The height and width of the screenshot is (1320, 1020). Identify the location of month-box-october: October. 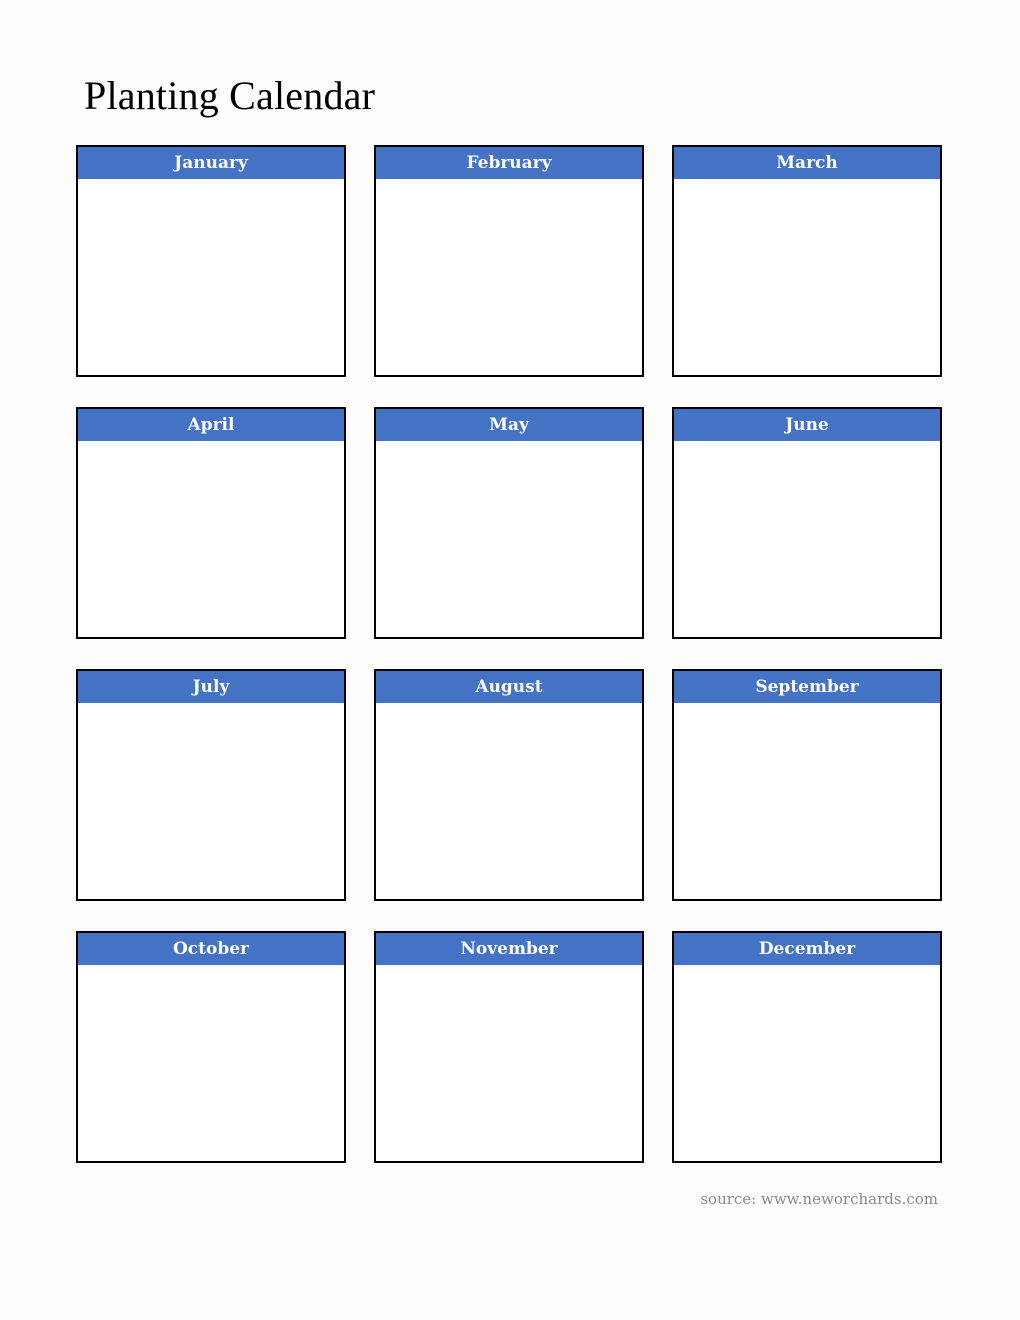
(211, 1047).